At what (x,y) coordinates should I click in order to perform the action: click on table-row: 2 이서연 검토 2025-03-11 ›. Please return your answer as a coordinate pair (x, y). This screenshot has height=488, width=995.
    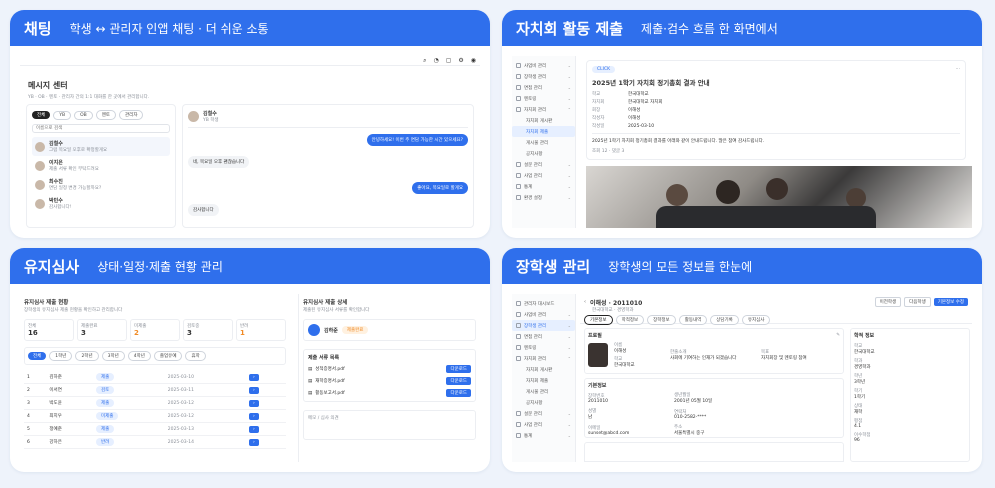
    Looking at the image, I should click on (155, 390).